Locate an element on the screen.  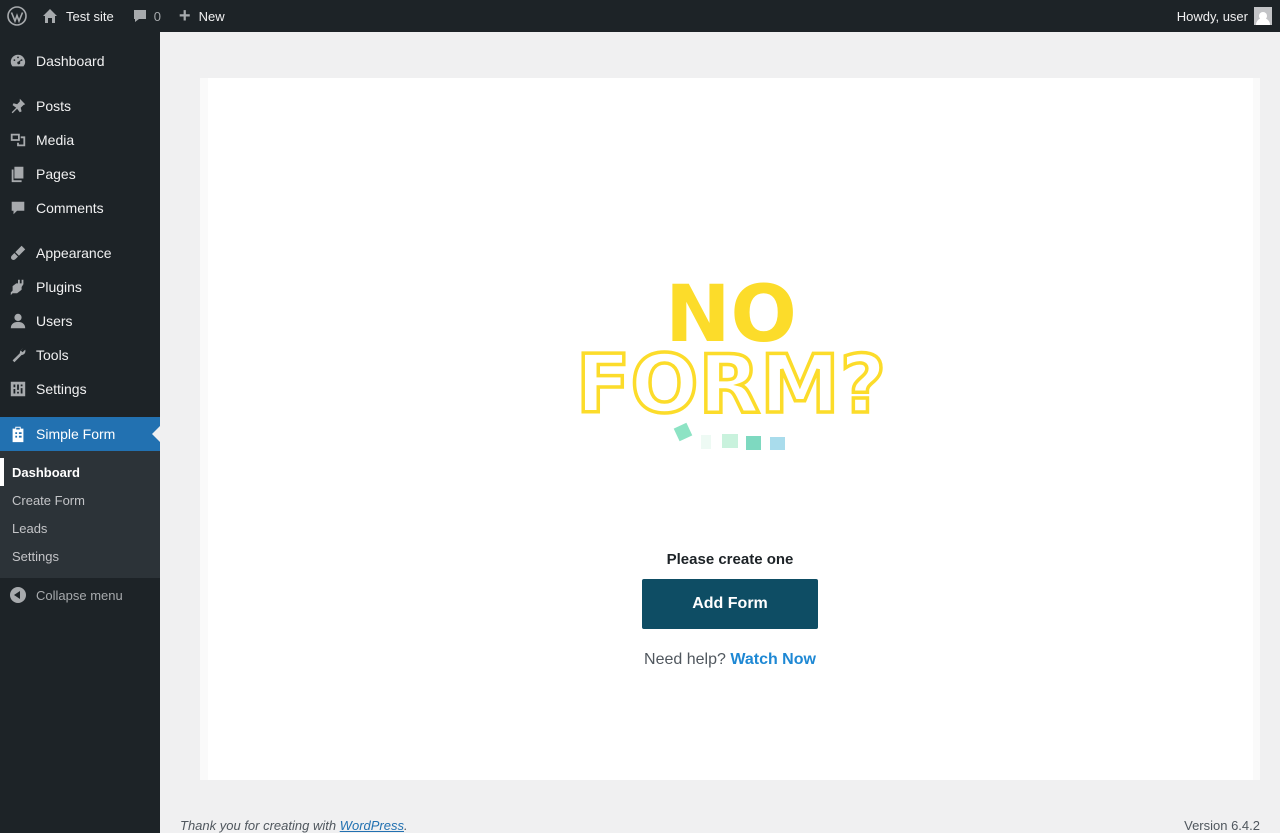
pages-icon is located at coordinates (18, 174).